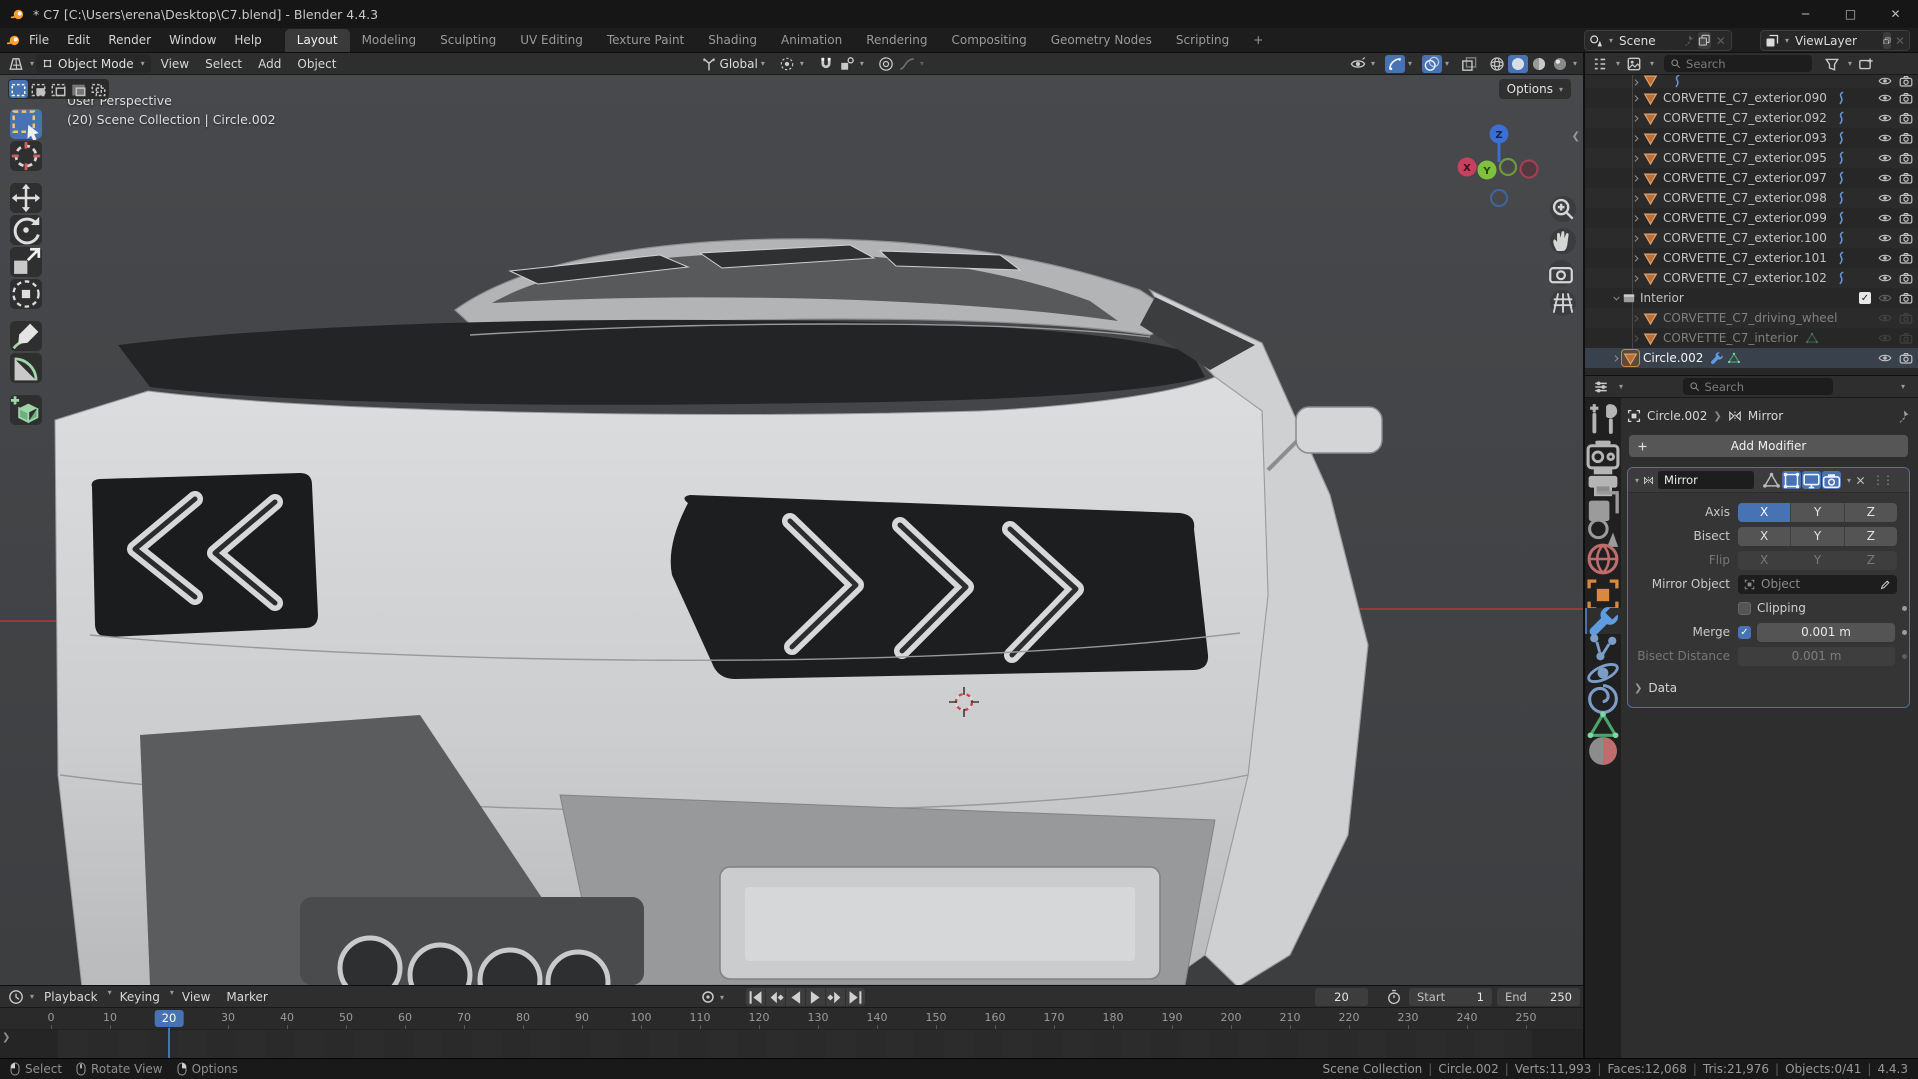 This screenshot has height=1079, width=1918. What do you see at coordinates (1603, 559) in the screenshot?
I see `world-icon` at bounding box center [1603, 559].